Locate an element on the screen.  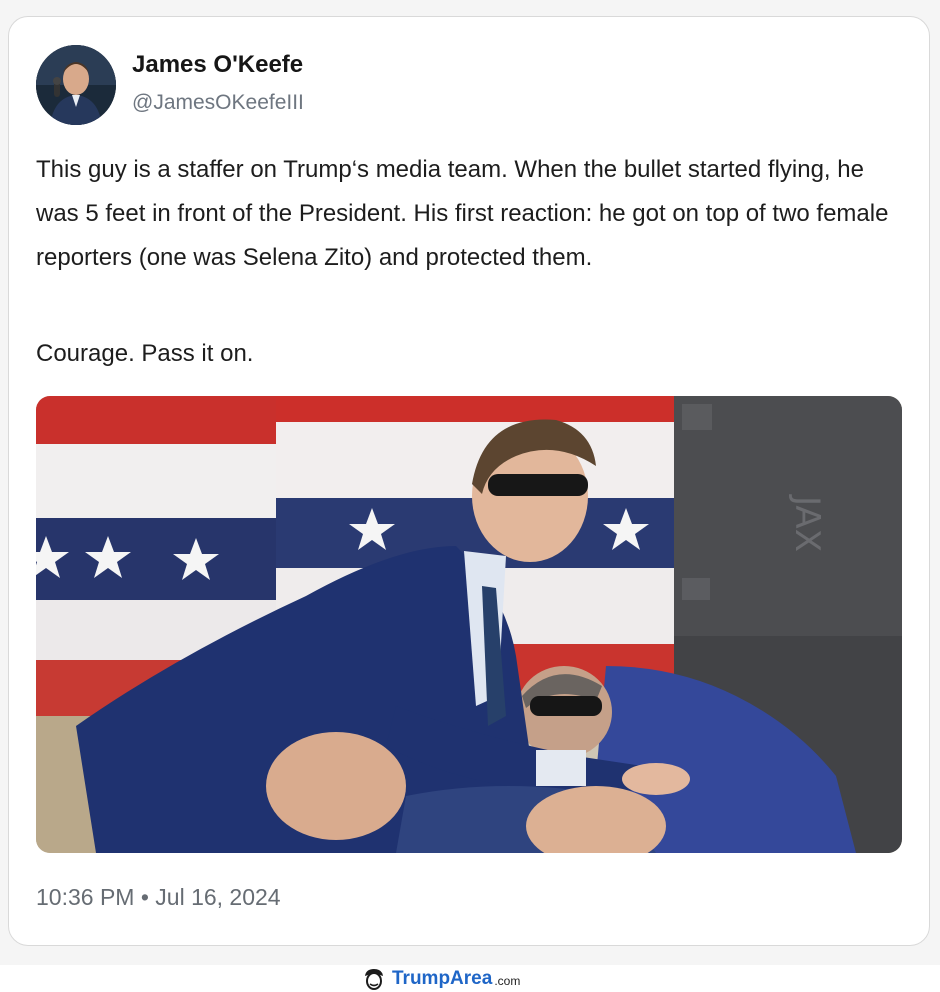
brand-tld: .com is located at coordinates (507, 981).